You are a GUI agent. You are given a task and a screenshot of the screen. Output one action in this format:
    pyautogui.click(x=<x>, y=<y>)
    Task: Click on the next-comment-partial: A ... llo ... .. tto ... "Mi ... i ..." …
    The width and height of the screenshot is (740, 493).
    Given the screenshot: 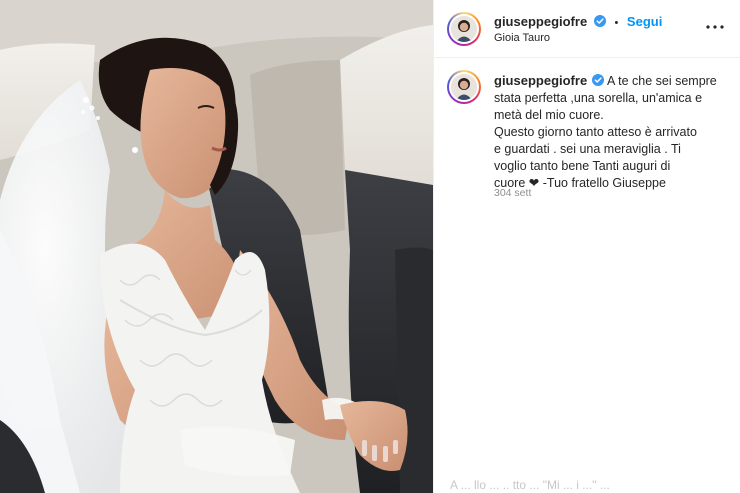 What is the action you would take?
    pyautogui.click(x=530, y=485)
    